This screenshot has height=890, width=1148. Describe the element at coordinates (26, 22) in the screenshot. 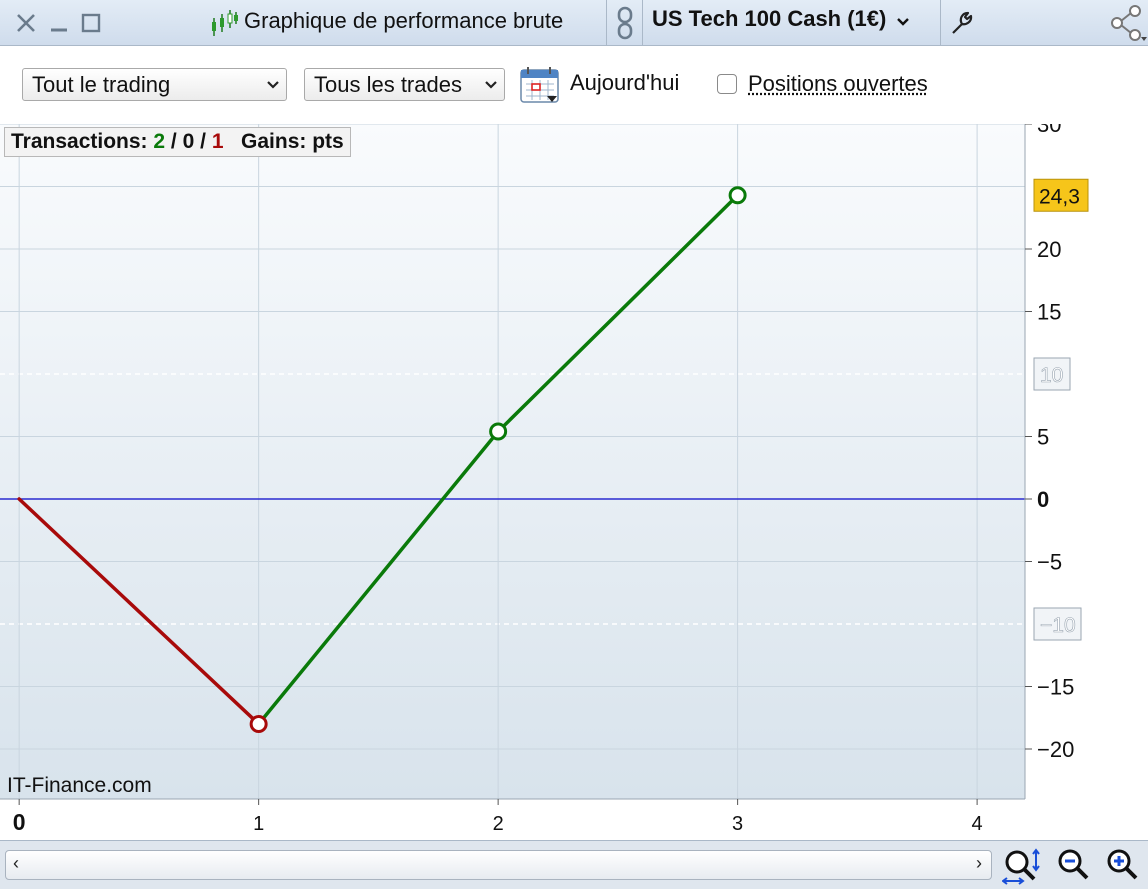

I see `close-icon` at that location.